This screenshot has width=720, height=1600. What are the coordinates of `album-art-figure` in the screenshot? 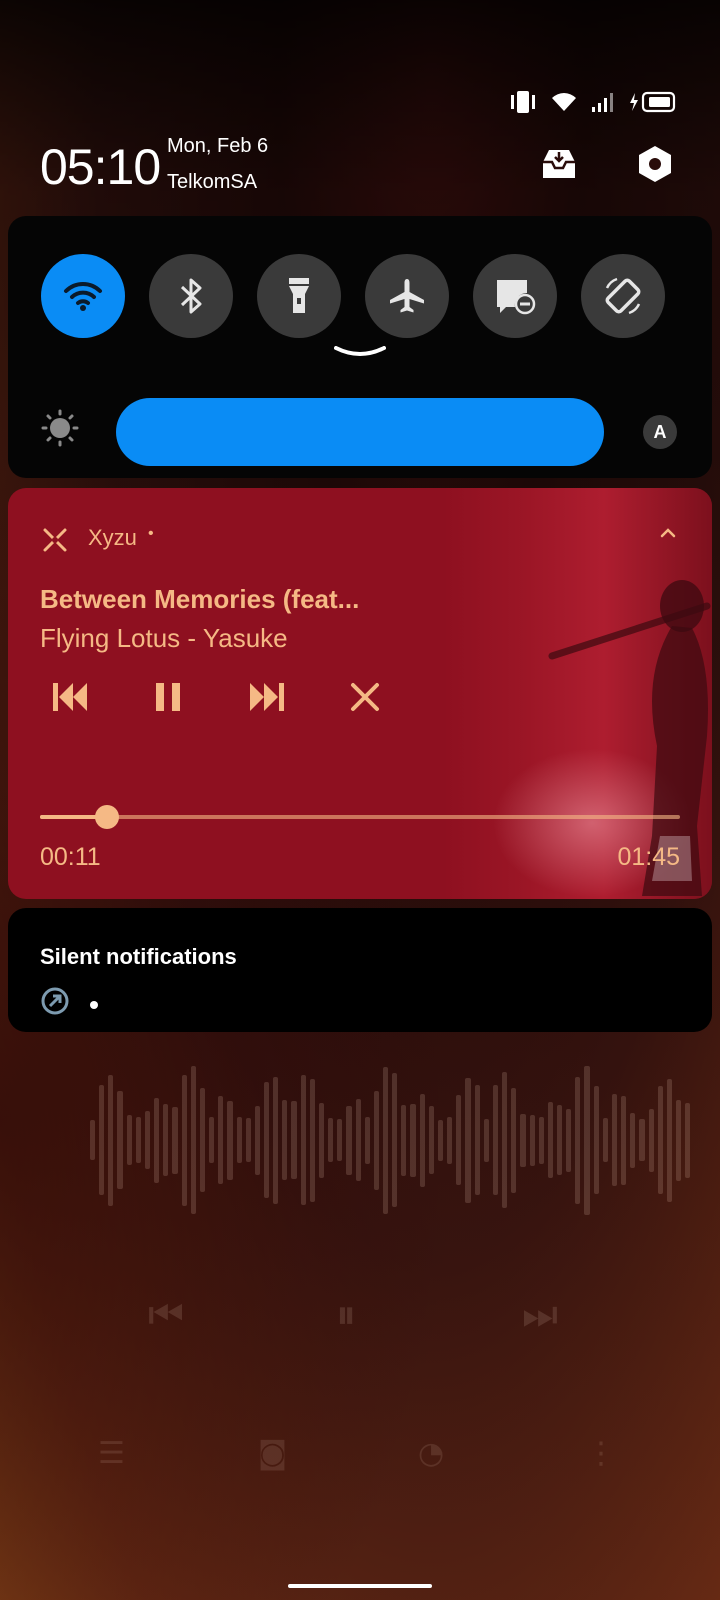 It's located at (629, 738).